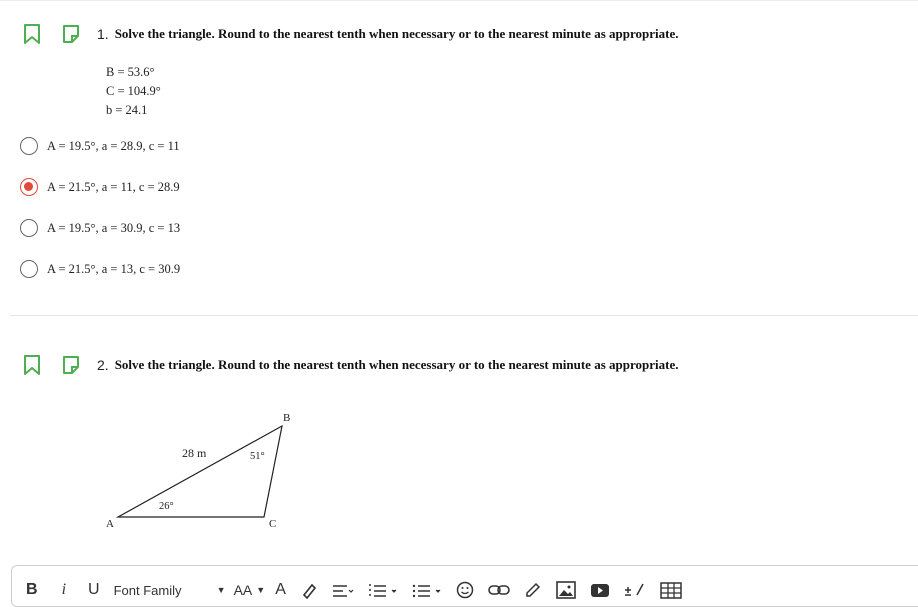 The image size is (918, 607). What do you see at coordinates (361, 590) in the screenshot?
I see `editor-toolbar: B i U Font Family ▼ AA ▼ A` at bounding box center [361, 590].